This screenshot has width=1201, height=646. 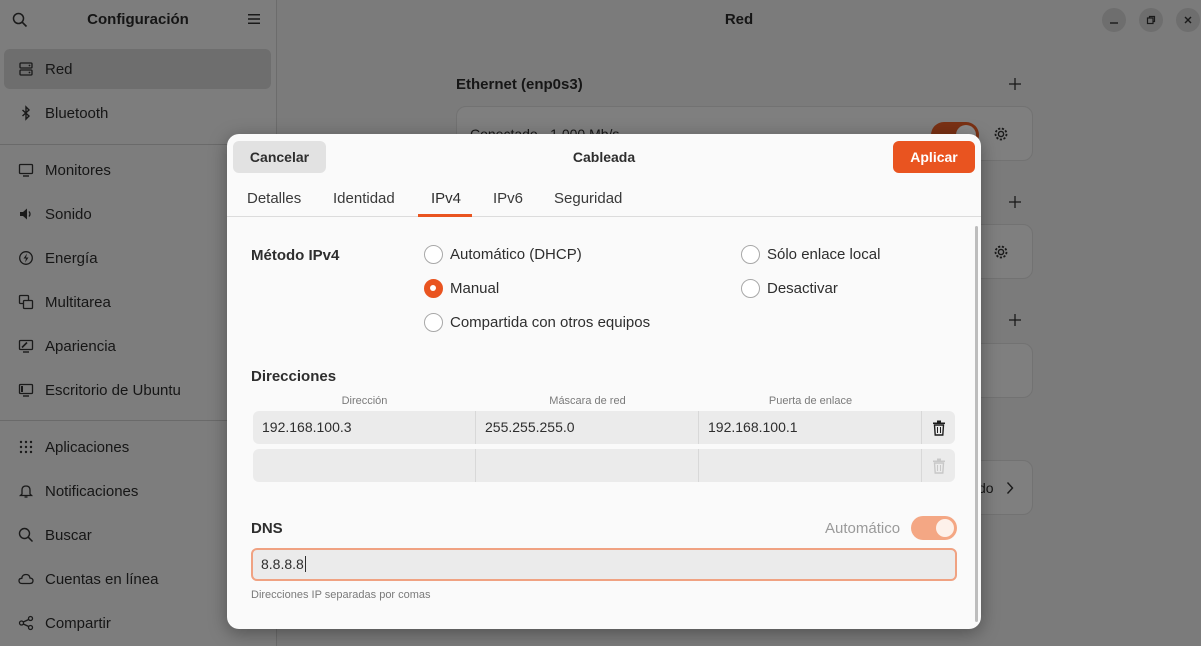 I want to click on sidebar-item-label: Aplicaciones, so click(x=87, y=447).